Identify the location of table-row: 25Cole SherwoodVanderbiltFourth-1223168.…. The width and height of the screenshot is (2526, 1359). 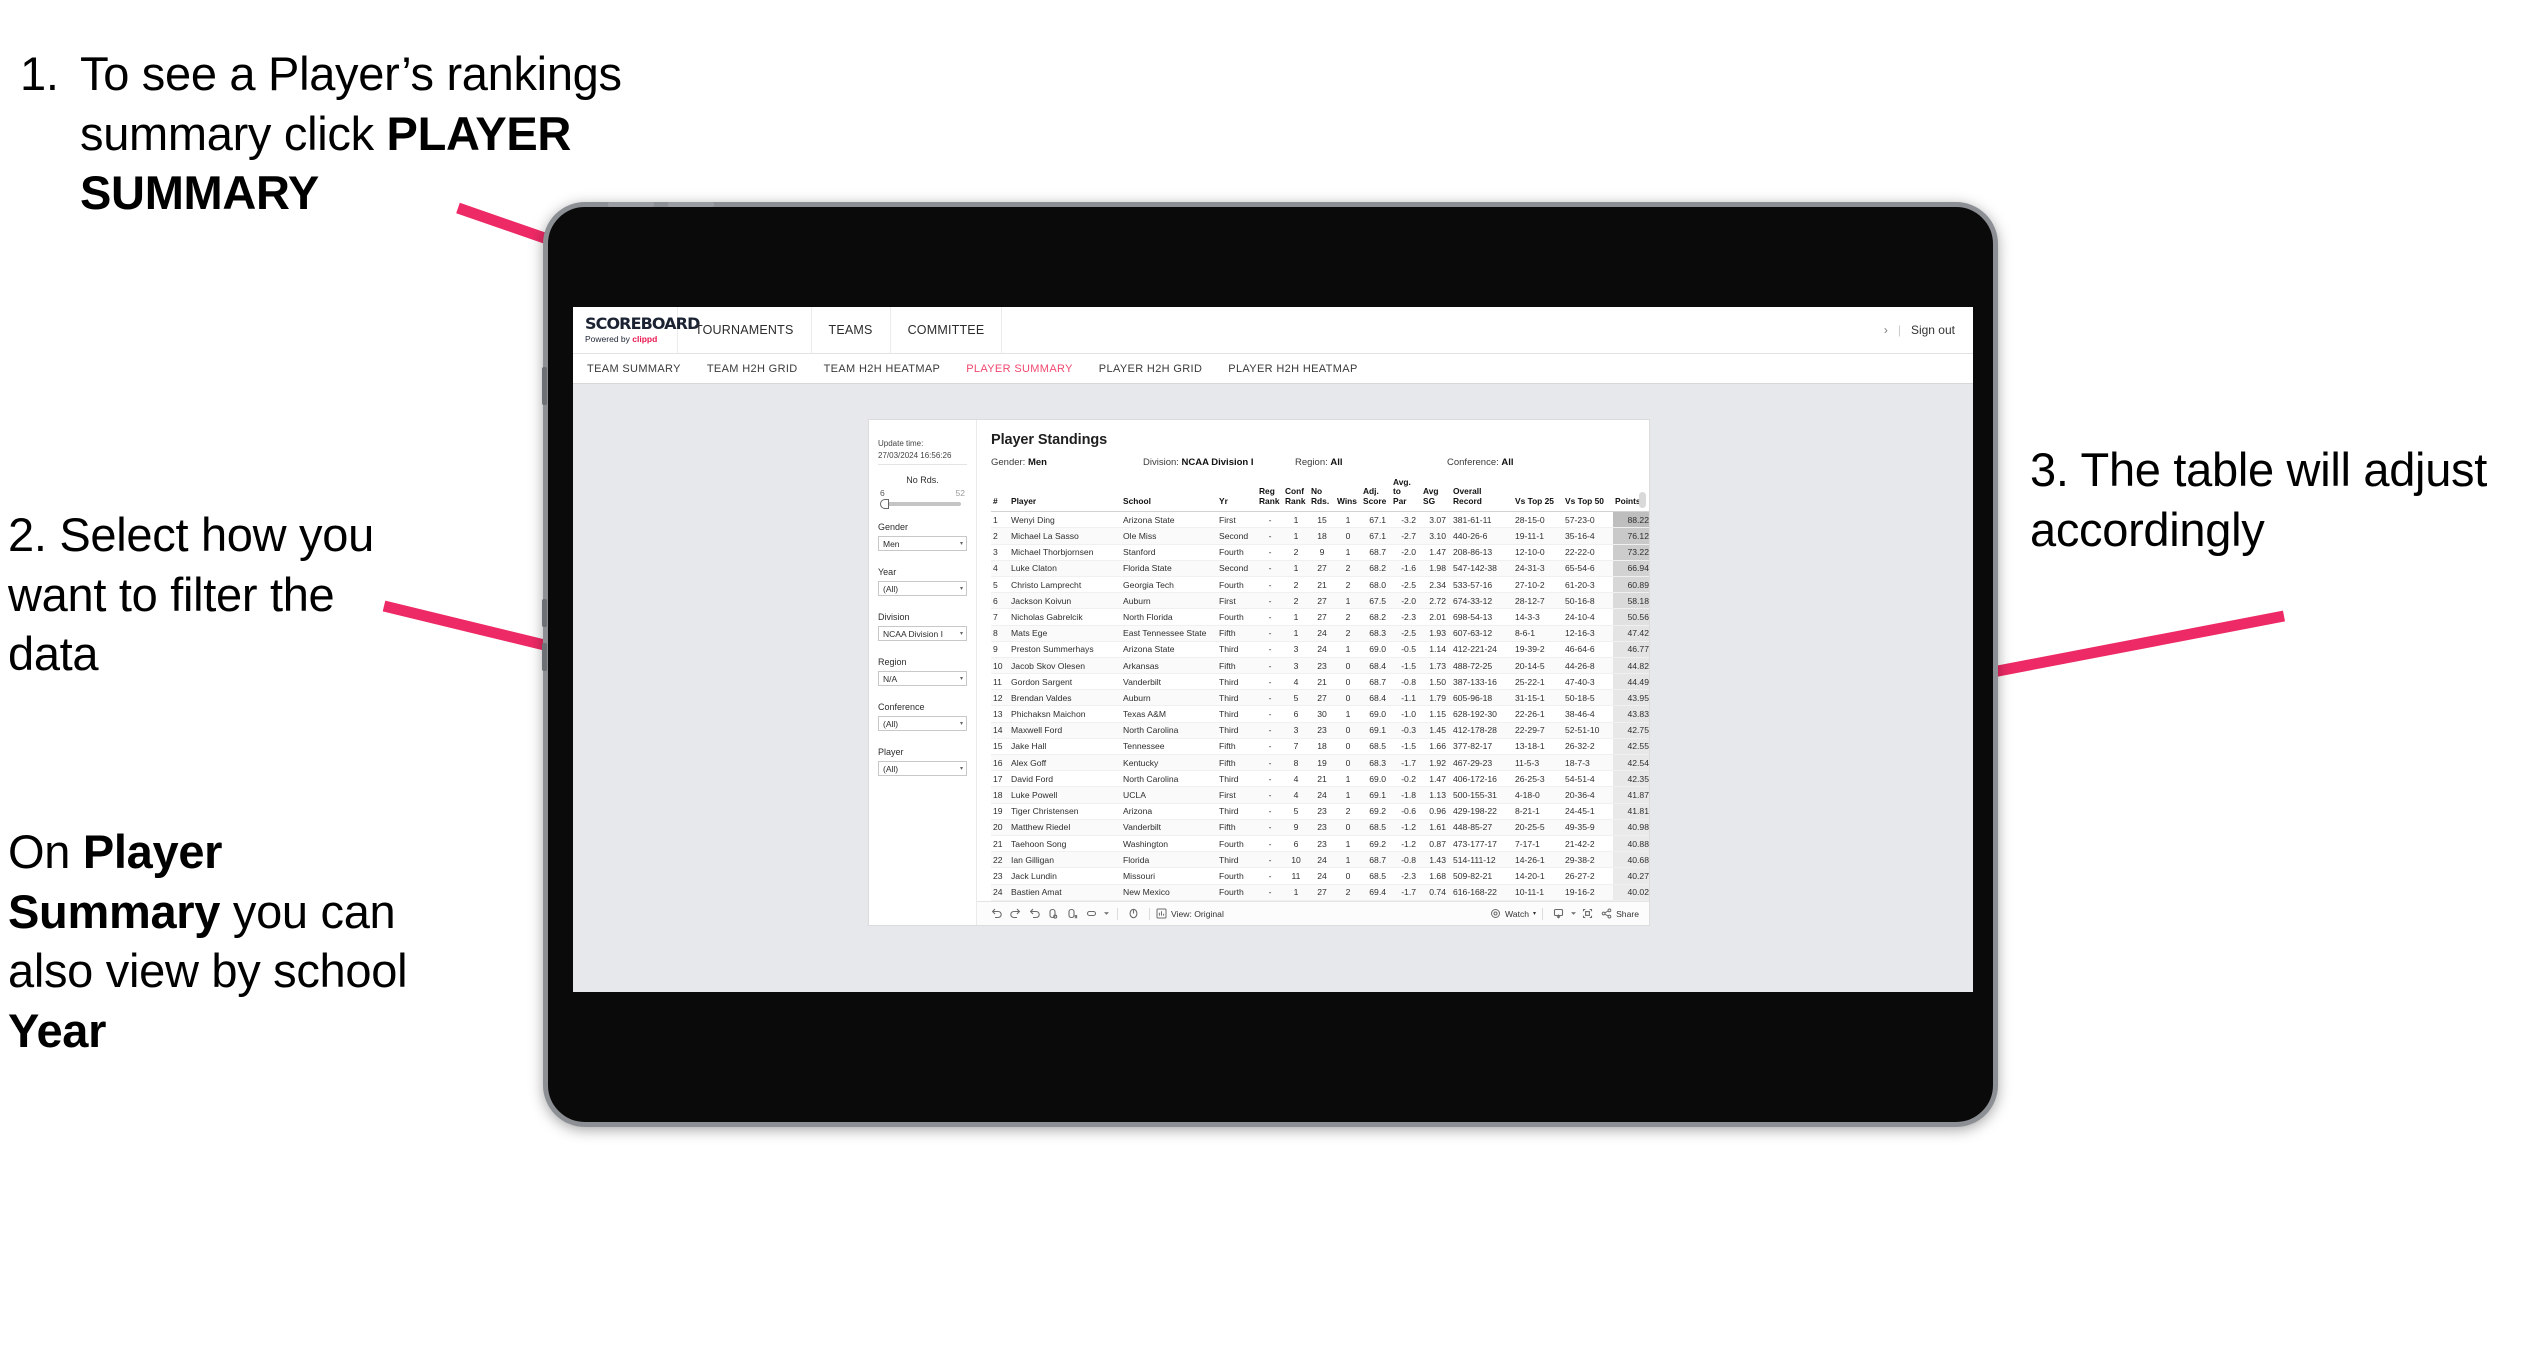
(1320, 900).